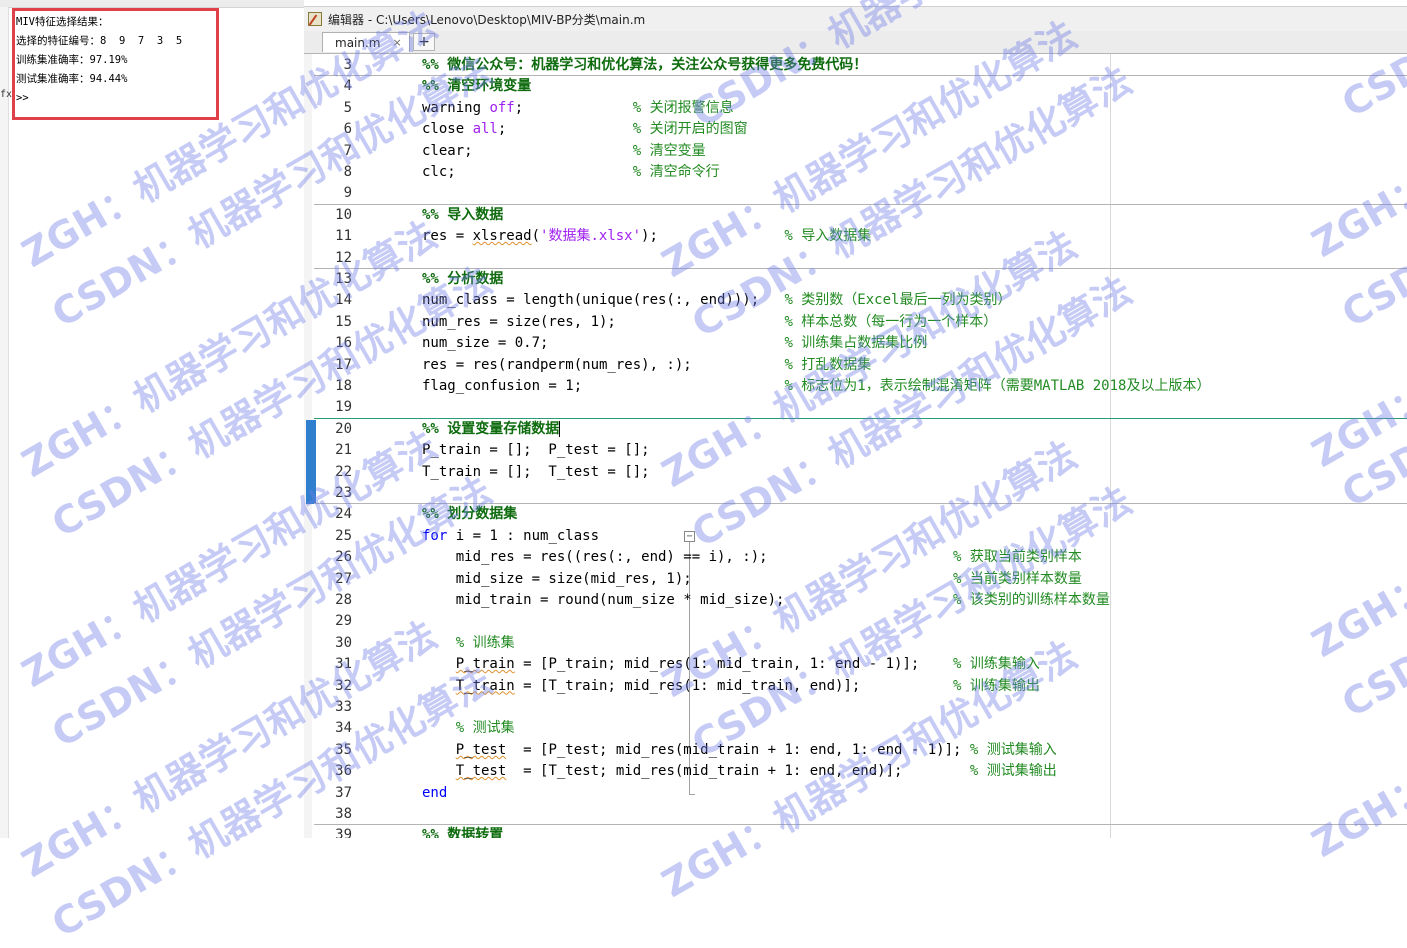  I want to click on code-line: 5 warning off; % 关闭报警信息, so click(855, 108).